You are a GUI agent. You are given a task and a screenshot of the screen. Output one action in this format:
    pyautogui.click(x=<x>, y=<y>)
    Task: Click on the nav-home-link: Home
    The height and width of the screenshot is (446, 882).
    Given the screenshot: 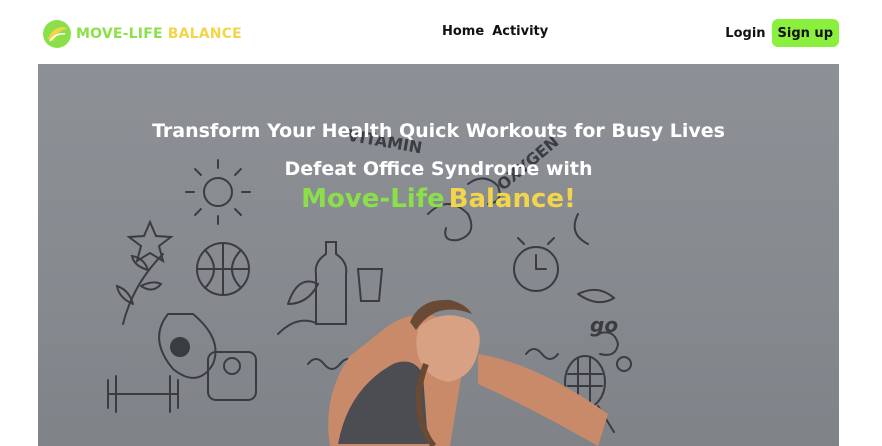 What is the action you would take?
    pyautogui.click(x=463, y=31)
    